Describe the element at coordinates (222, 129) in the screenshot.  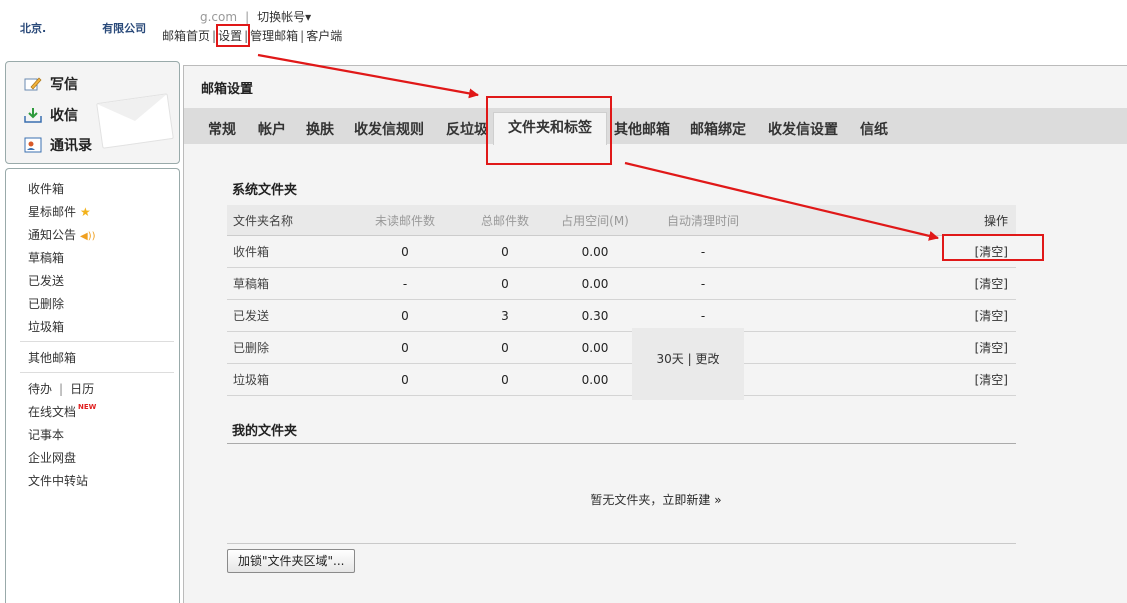
I see `tab-general: 常规` at that location.